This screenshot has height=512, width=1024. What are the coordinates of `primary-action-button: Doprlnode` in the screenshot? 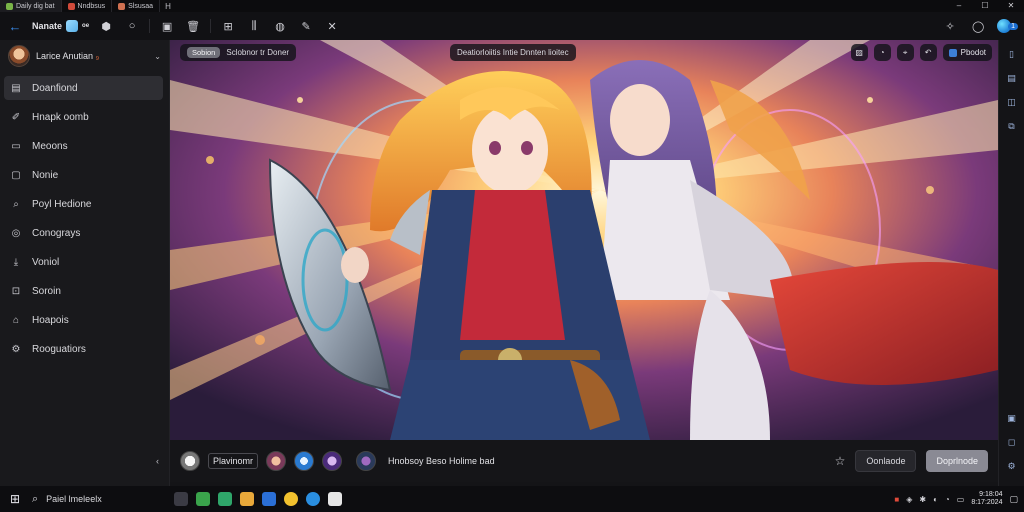 It's located at (957, 461).